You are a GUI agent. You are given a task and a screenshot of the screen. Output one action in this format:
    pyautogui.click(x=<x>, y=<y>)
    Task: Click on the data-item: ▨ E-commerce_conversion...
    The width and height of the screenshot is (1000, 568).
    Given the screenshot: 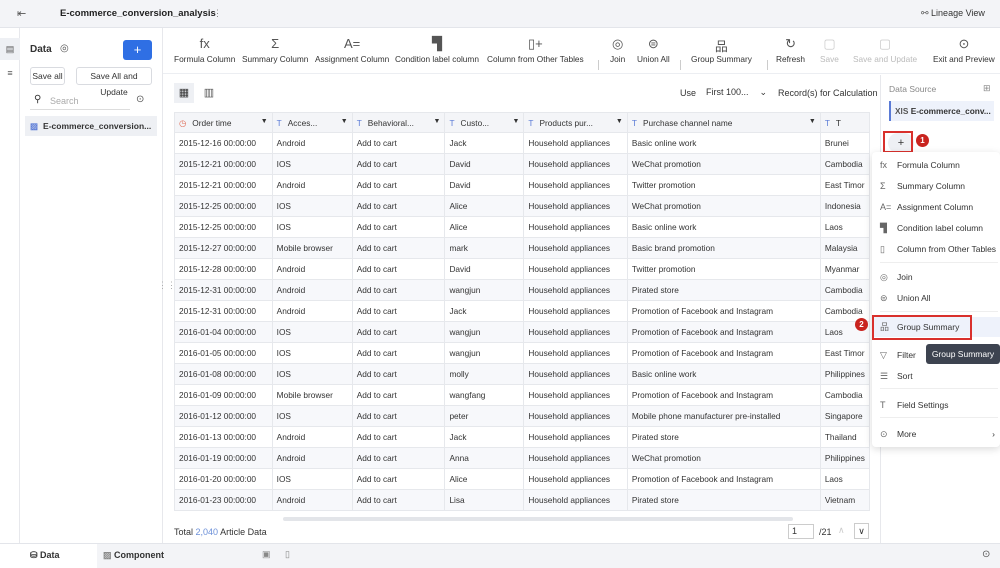 What is the action you would take?
    pyautogui.click(x=91, y=126)
    